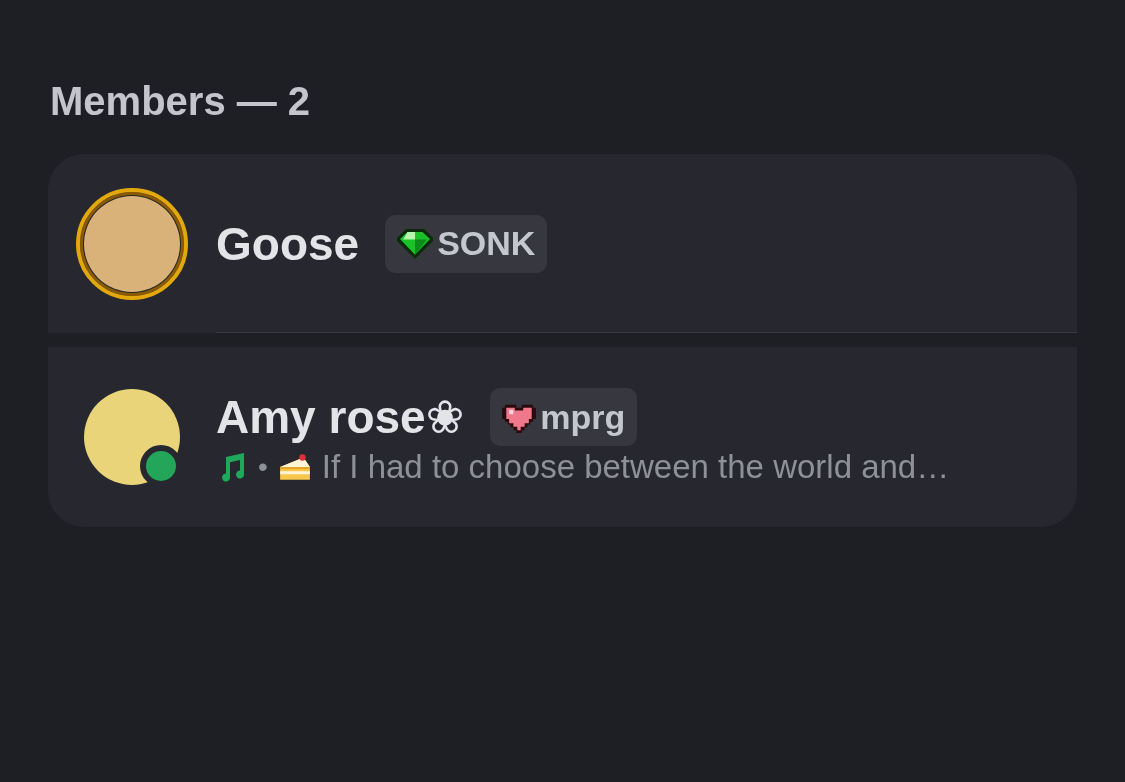 The image size is (1125, 782). Describe the element at coordinates (181, 101) in the screenshot. I see `section-heading: Members — 2` at that location.